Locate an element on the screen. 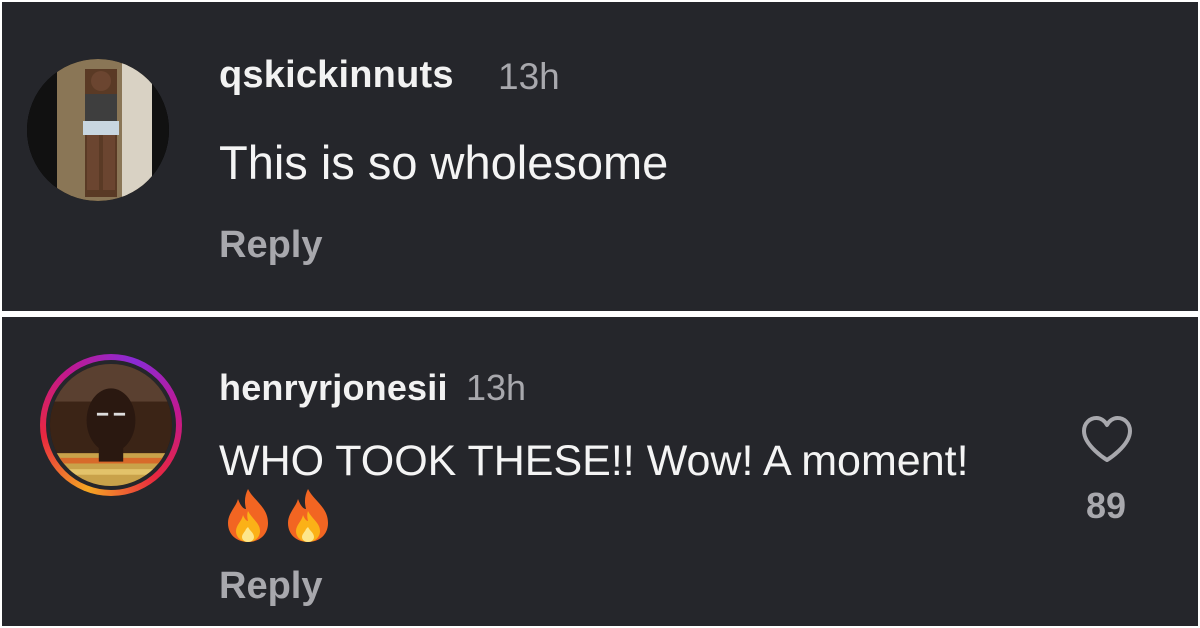  comment-text: This is so wholesome is located at coordinates (444, 162).